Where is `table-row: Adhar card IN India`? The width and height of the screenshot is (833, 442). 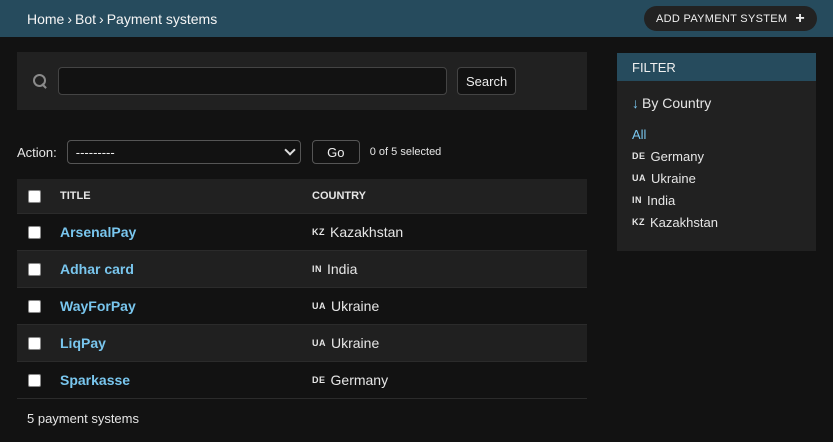
table-row: Adhar card IN India is located at coordinates (302, 268).